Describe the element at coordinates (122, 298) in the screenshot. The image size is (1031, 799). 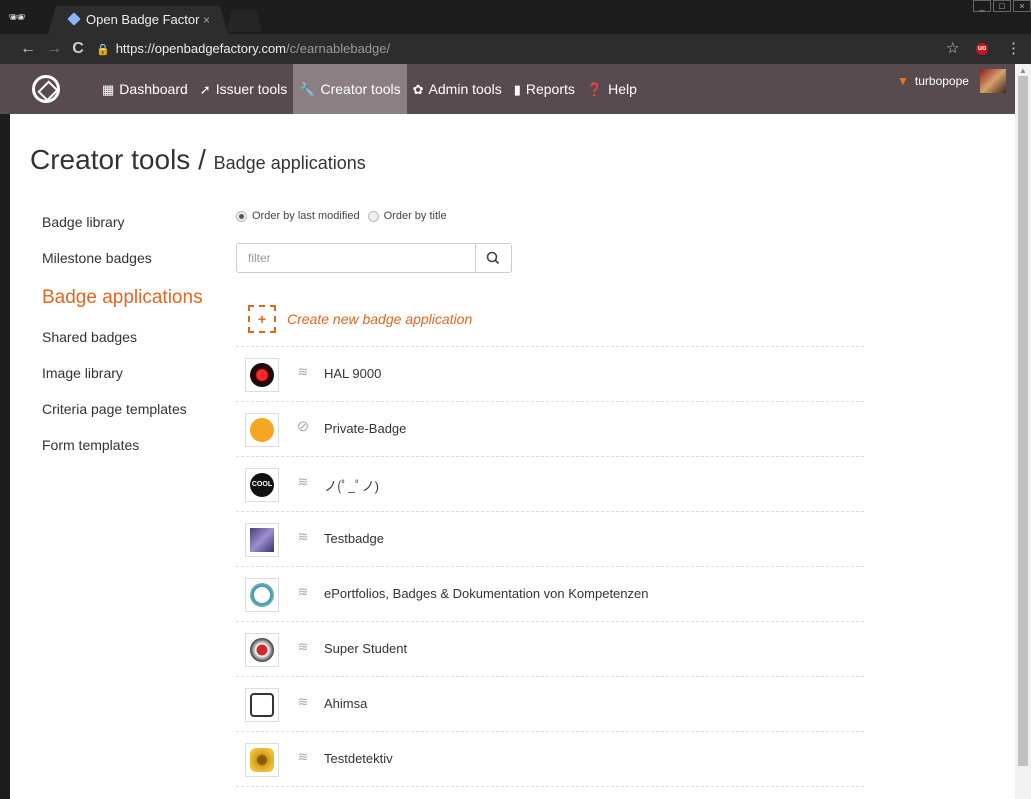
I see `sidebar-item-badge-applications: Badge applications` at that location.